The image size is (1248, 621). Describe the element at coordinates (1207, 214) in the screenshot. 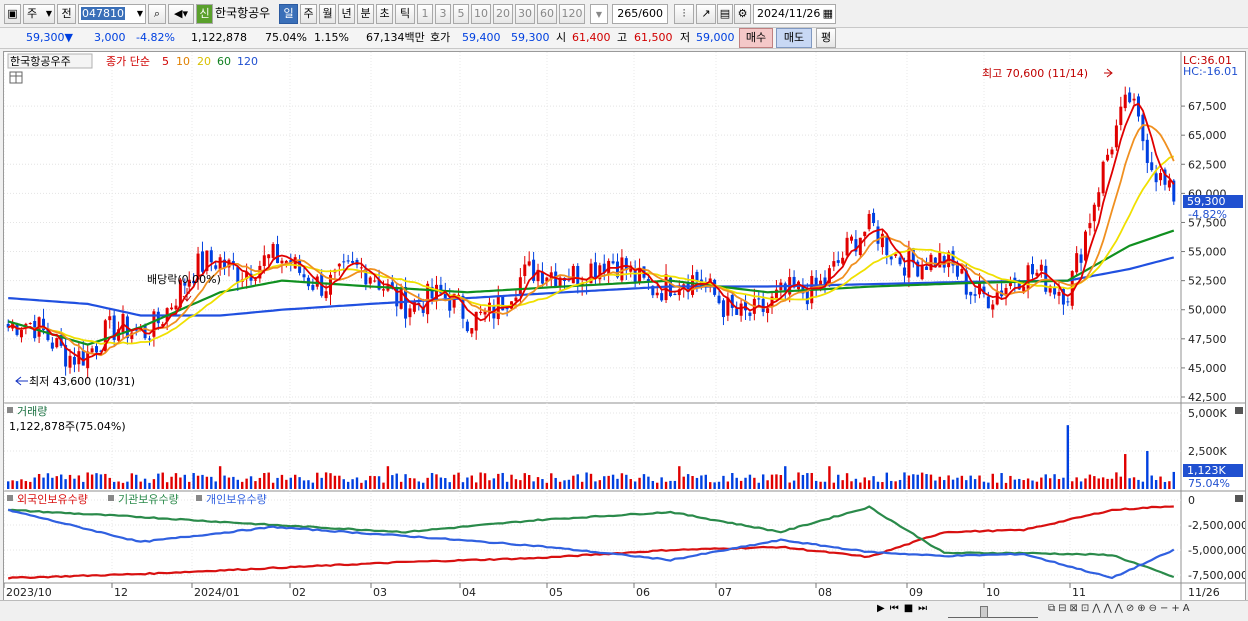

I see `last-pct-value: -4.82%` at that location.